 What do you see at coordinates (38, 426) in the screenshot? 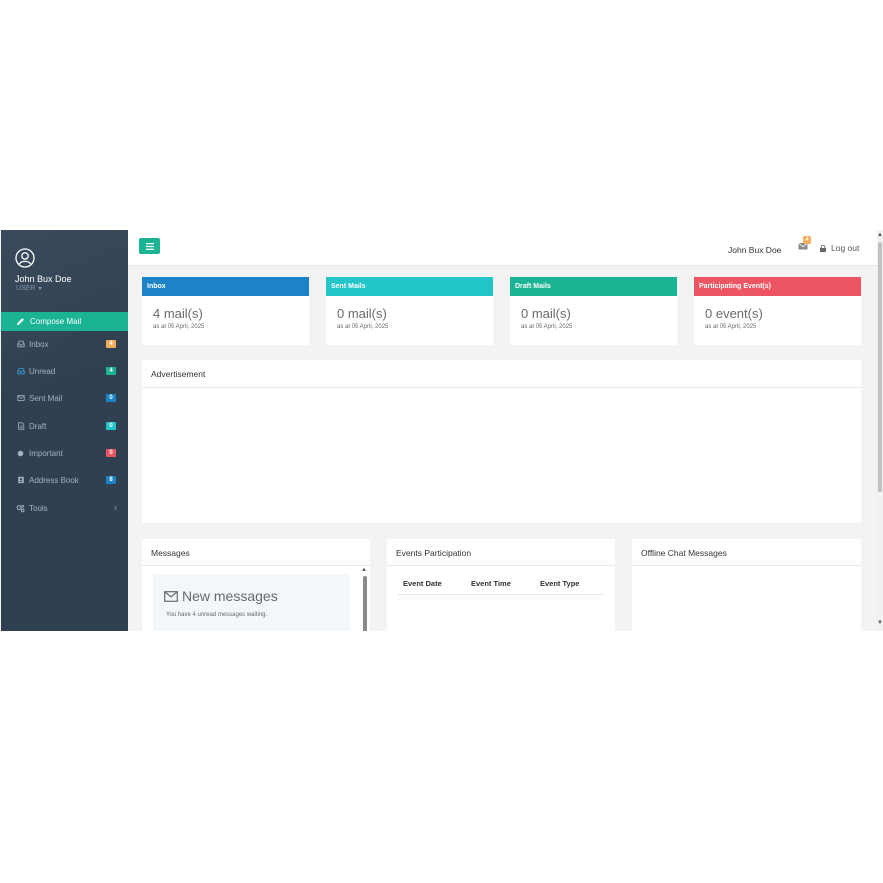
I see `sidebar-item-label: Draft` at bounding box center [38, 426].